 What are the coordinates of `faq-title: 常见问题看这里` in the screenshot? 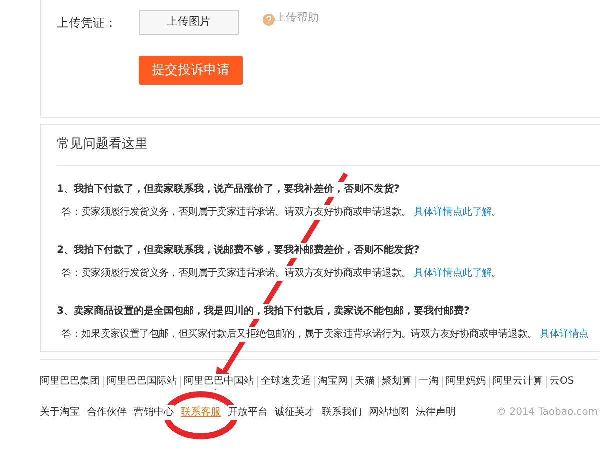 It's located at (328, 145).